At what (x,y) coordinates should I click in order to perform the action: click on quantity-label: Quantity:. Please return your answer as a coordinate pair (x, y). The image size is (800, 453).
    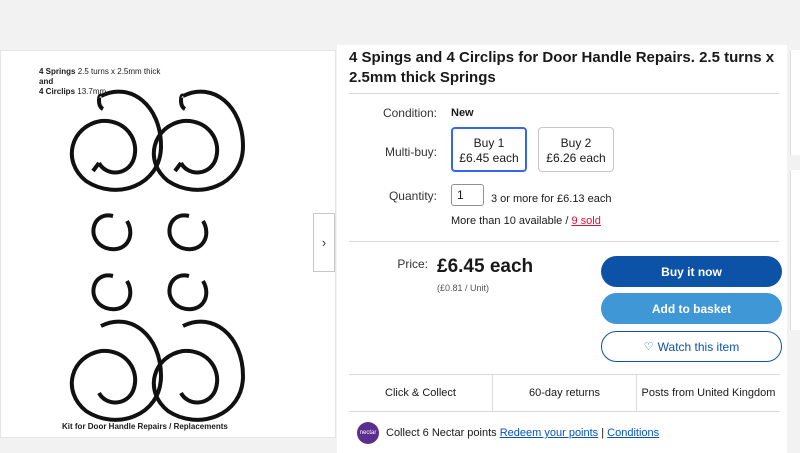
    Looking at the image, I should click on (412, 196).